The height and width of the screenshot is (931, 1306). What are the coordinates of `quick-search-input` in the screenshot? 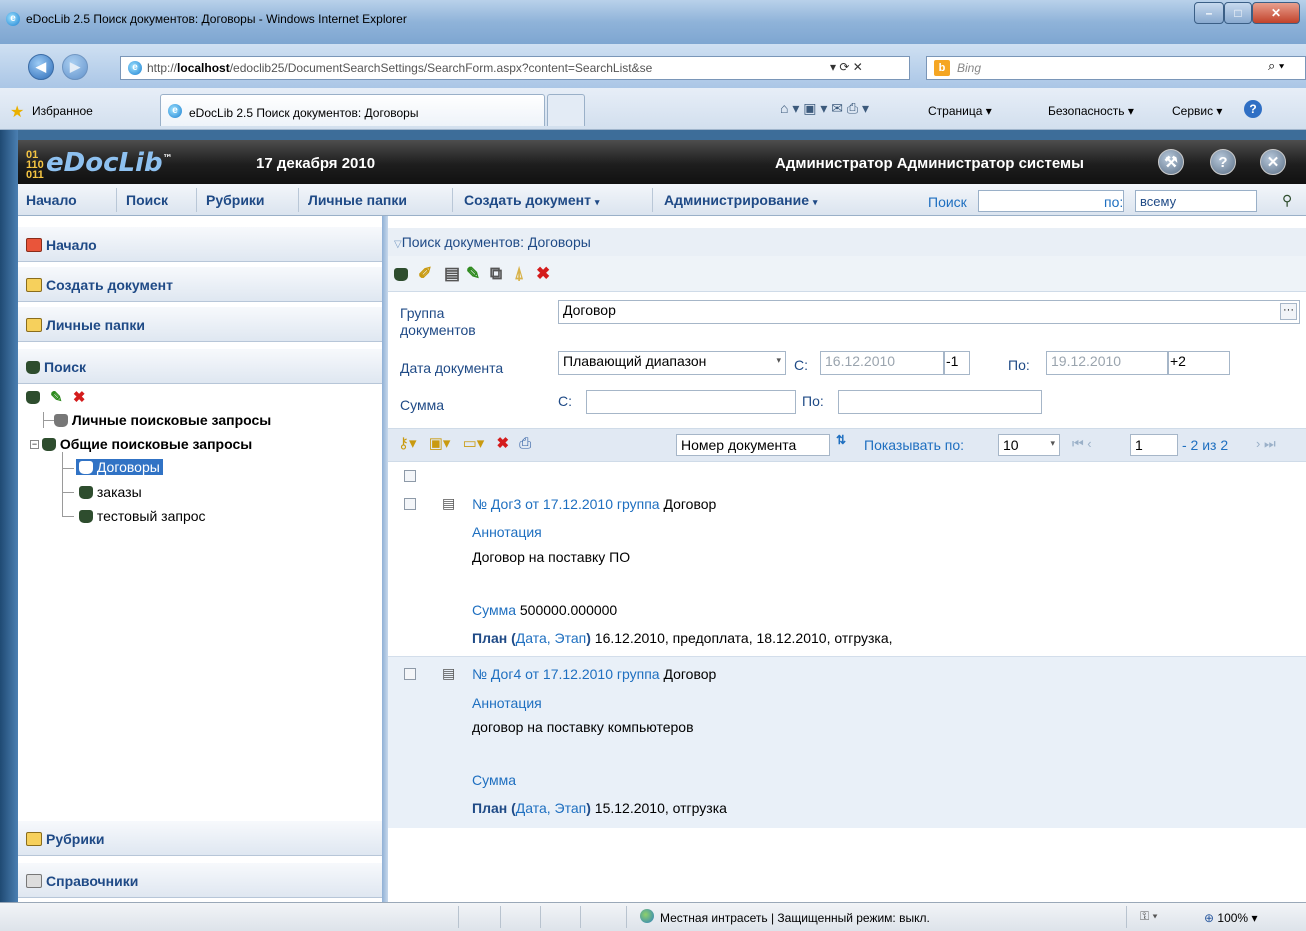 It's located at (1051, 201).